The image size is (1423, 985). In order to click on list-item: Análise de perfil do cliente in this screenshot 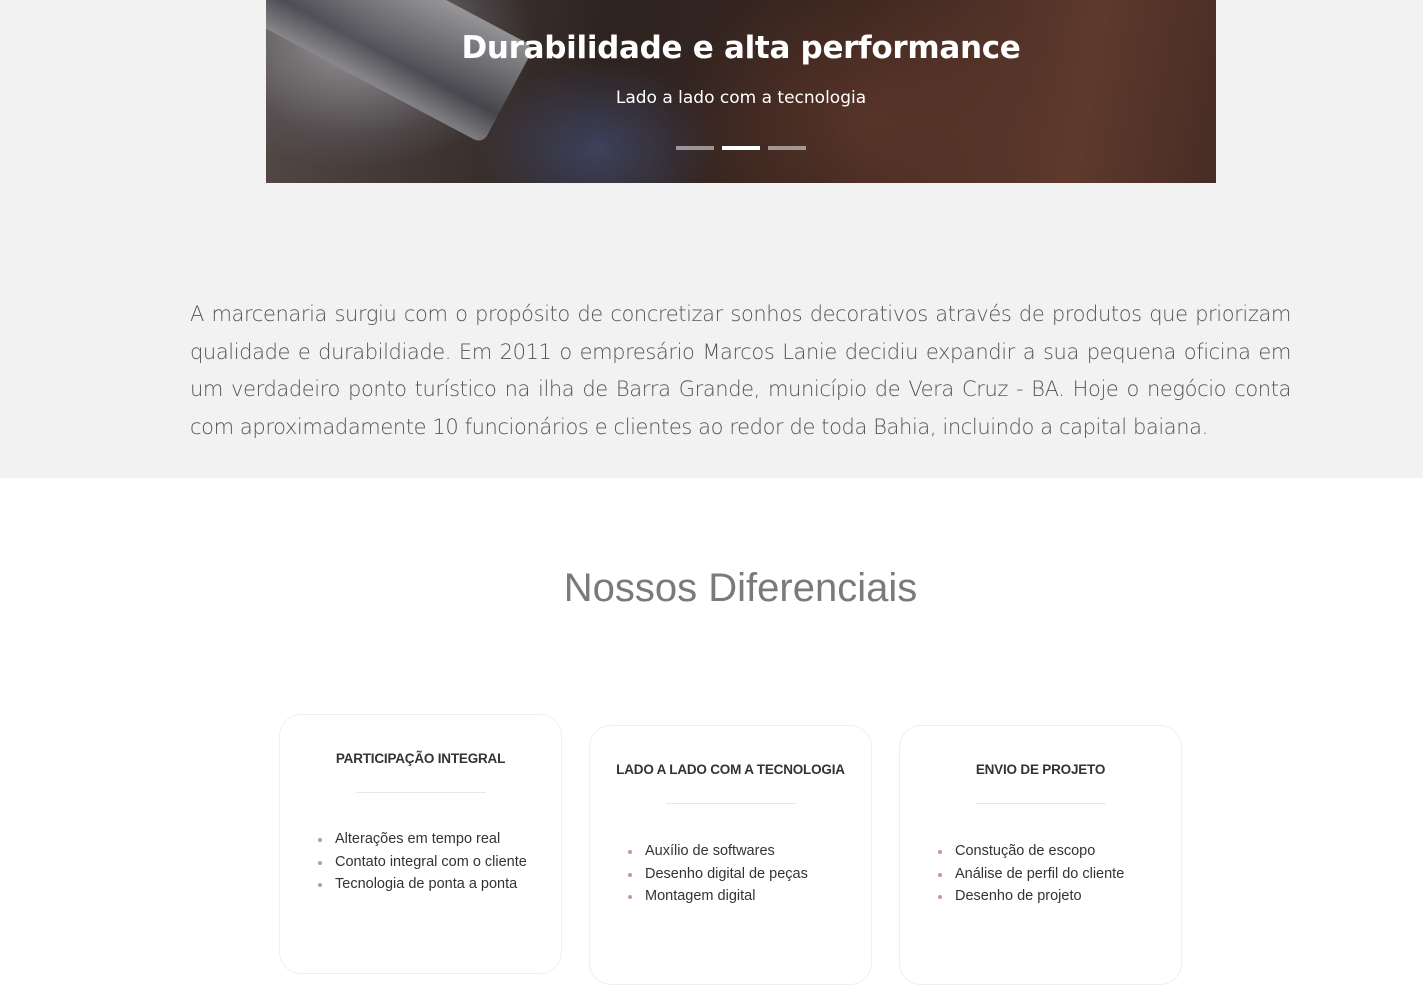, I will do `click(1059, 874)`.